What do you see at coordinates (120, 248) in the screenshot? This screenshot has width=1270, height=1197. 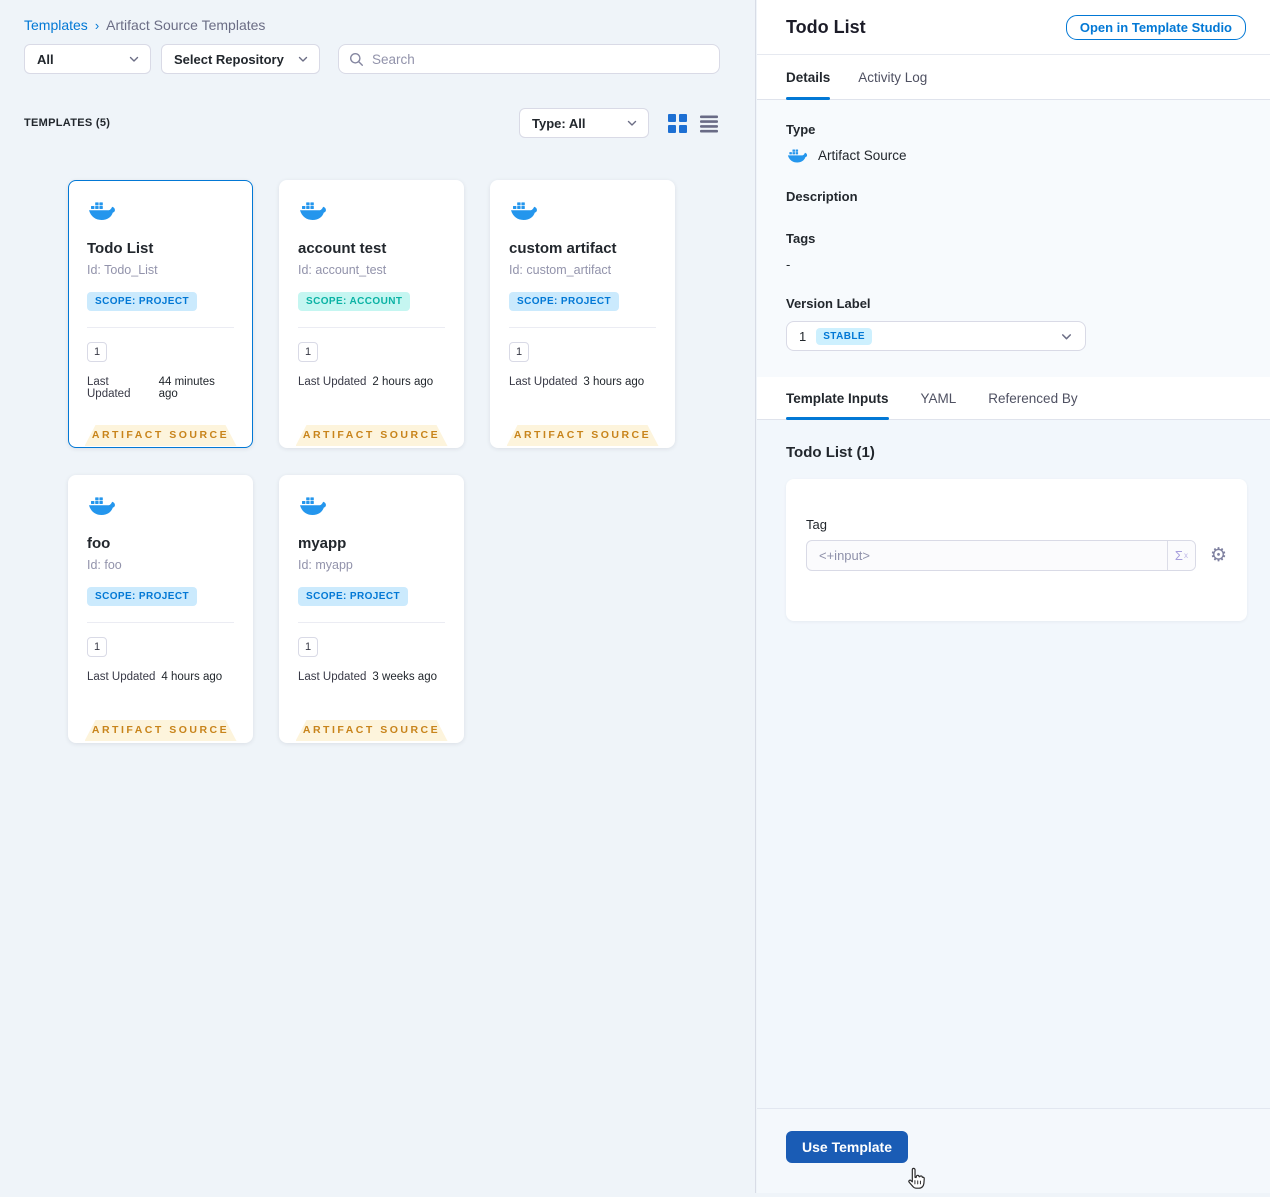 I see `template-card-title: Todo List` at bounding box center [120, 248].